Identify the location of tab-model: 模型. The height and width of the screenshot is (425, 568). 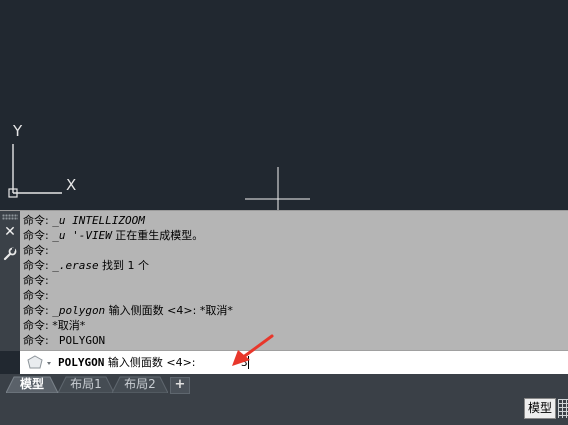
(32, 384).